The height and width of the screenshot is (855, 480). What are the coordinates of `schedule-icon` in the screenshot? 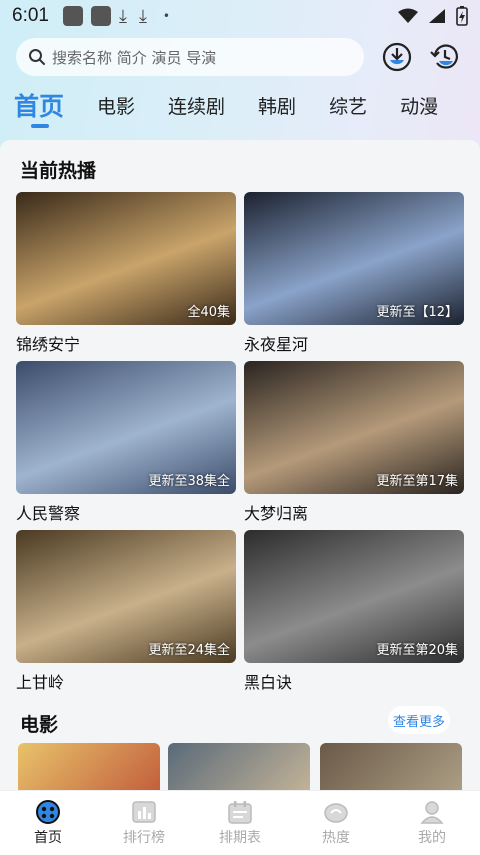 It's located at (240, 812).